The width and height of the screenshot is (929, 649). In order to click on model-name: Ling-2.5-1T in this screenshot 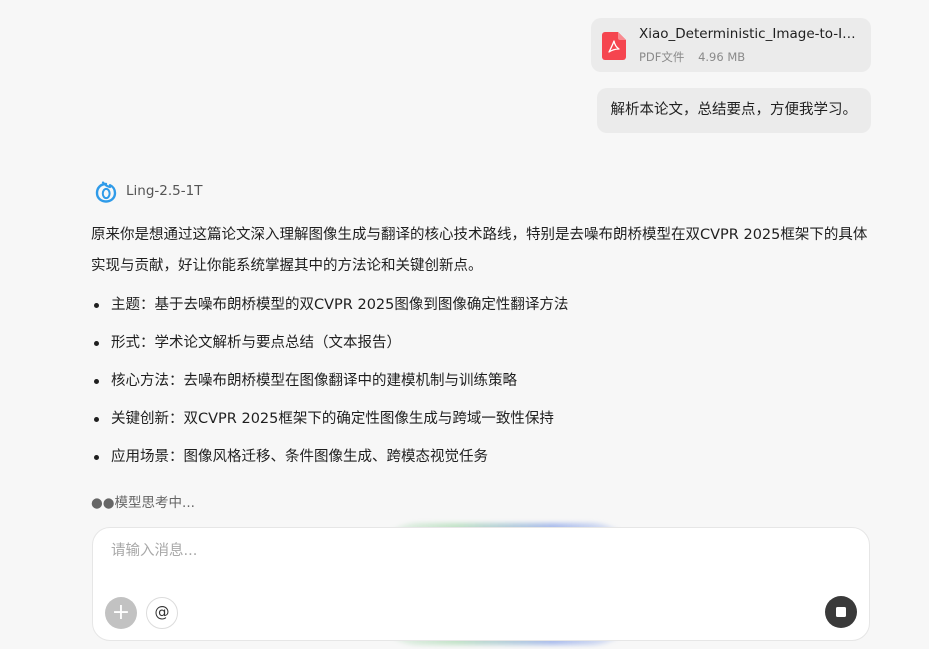, I will do `click(164, 191)`.